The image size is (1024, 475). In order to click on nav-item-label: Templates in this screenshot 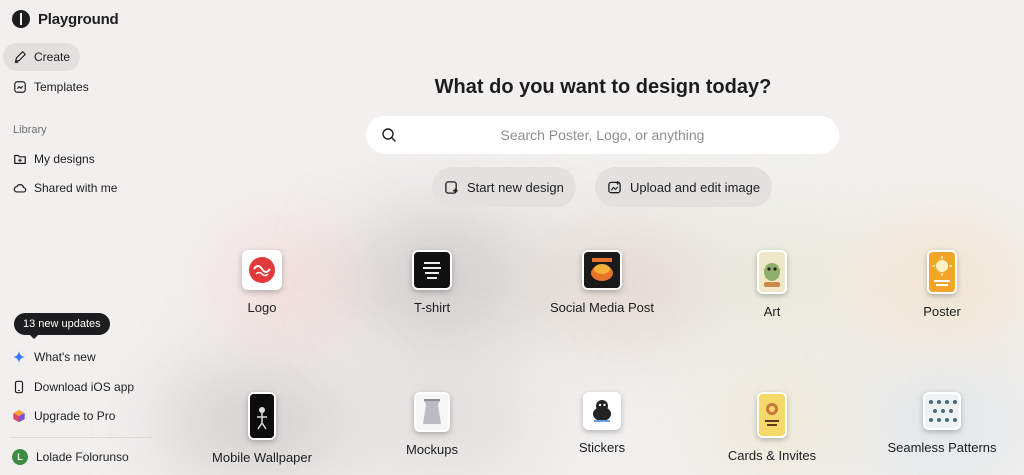, I will do `click(61, 87)`.